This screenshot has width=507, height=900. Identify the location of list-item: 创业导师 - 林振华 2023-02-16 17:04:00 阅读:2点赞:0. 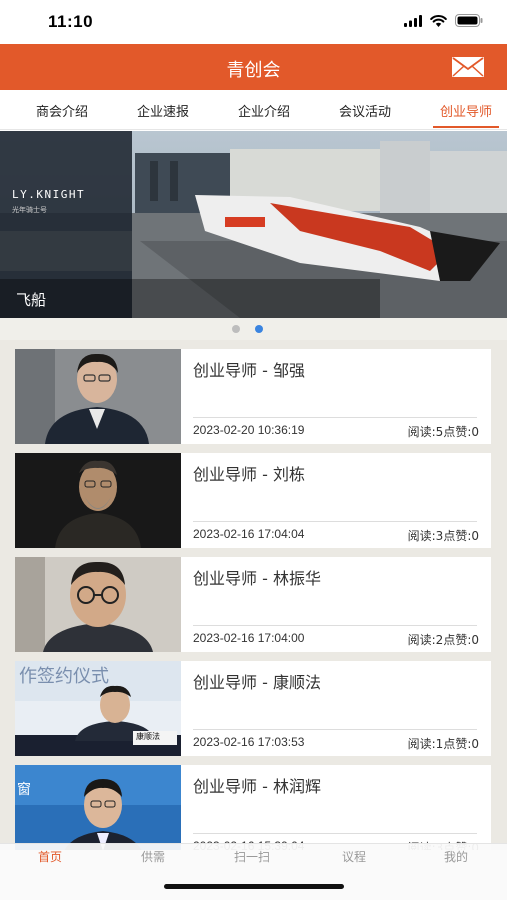
(253, 604).